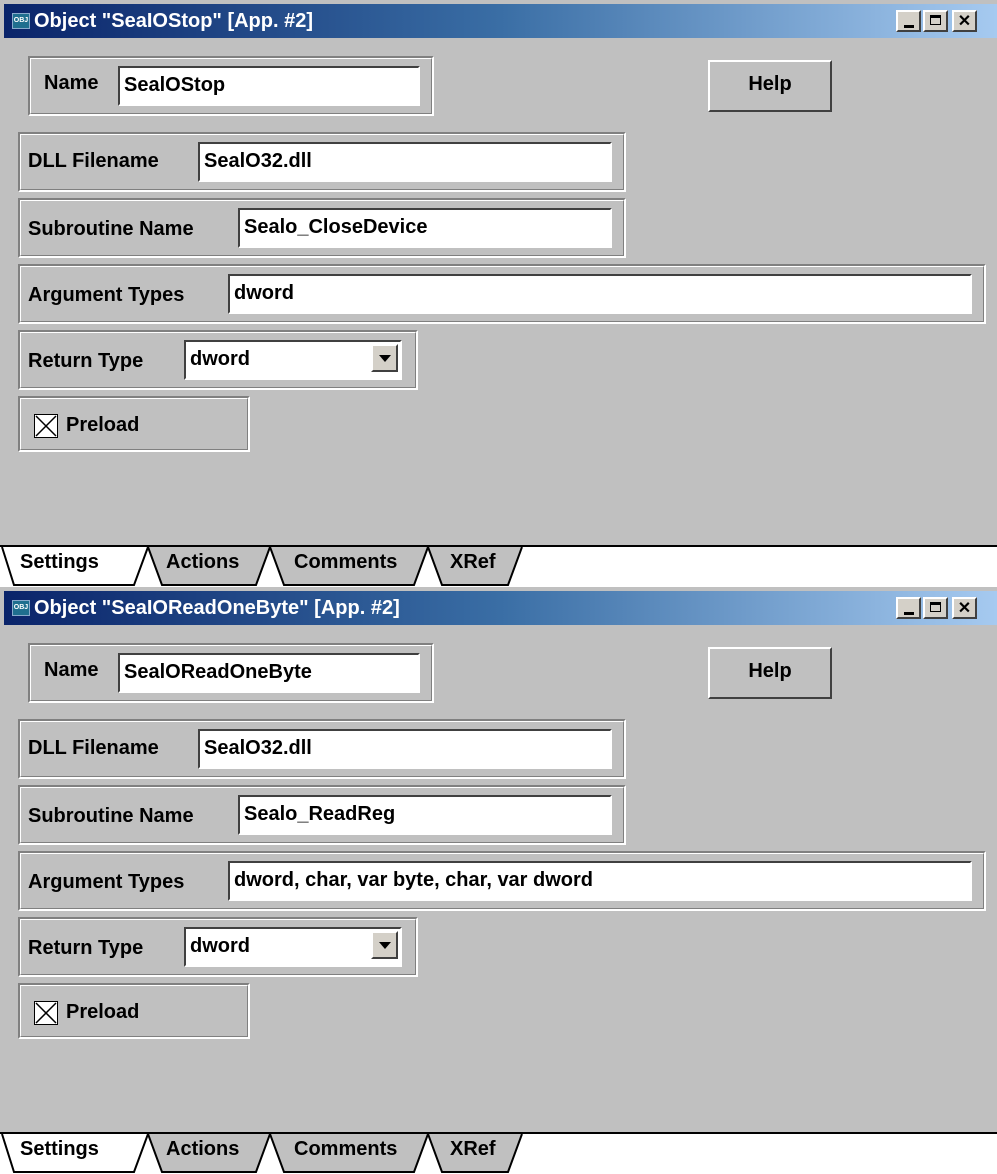  I want to click on name-group: Name SealOReadOneByte, so click(231, 673).